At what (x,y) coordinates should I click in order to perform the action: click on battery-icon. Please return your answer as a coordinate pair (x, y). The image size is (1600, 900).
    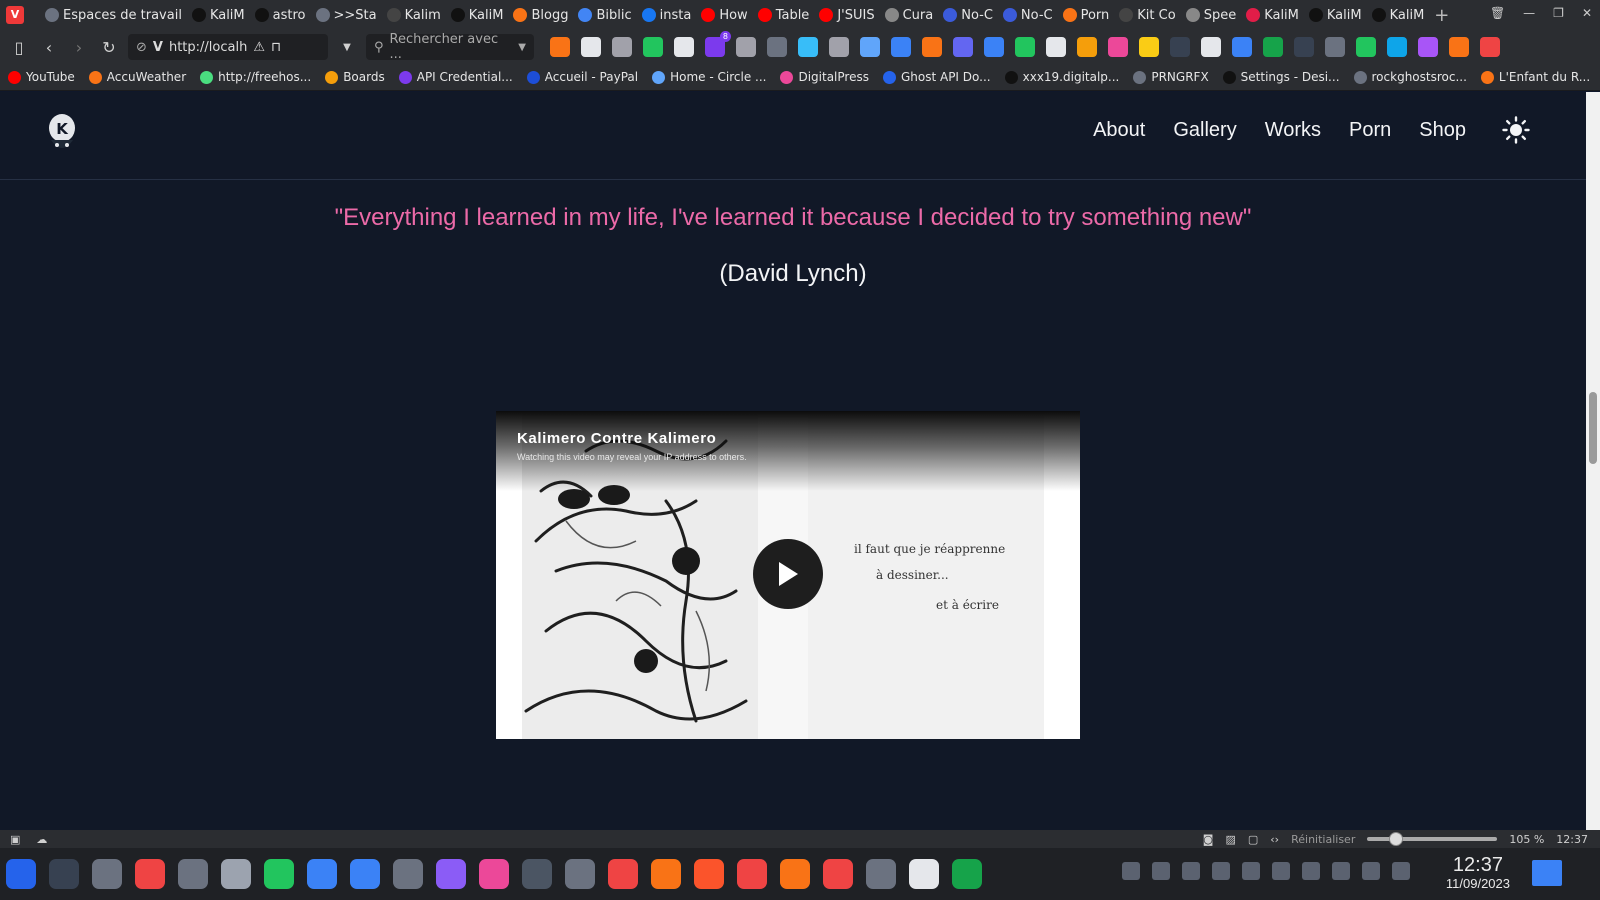
    Looking at the image, I should click on (1251, 871).